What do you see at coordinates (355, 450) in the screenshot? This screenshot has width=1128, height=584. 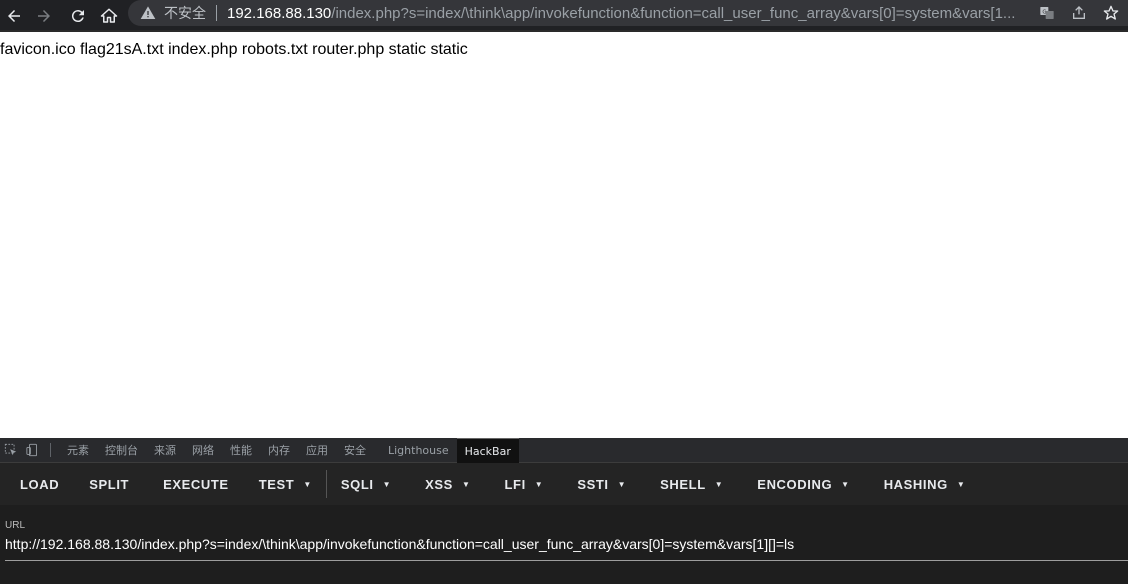 I see `tab-security: 安全` at bounding box center [355, 450].